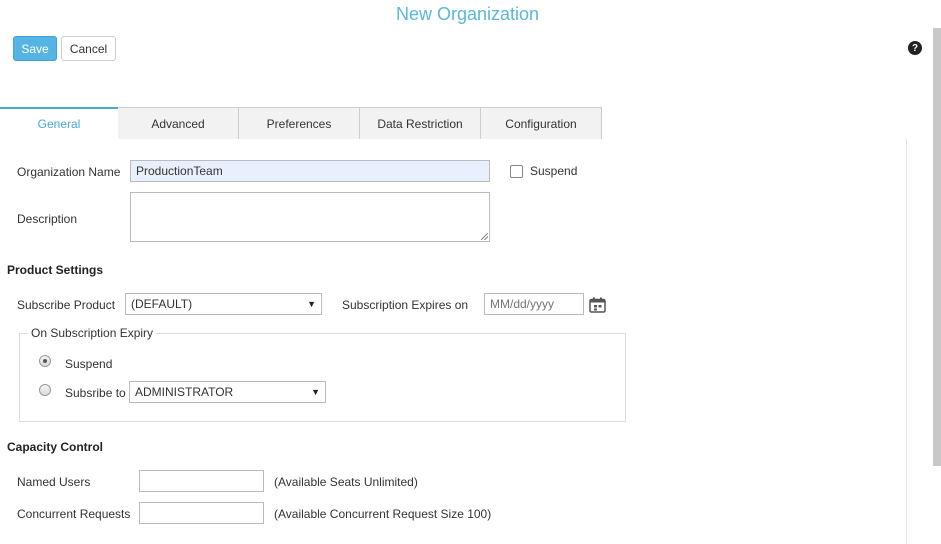  Describe the element at coordinates (516, 171) in the screenshot. I see `suspend-checkbox` at that location.